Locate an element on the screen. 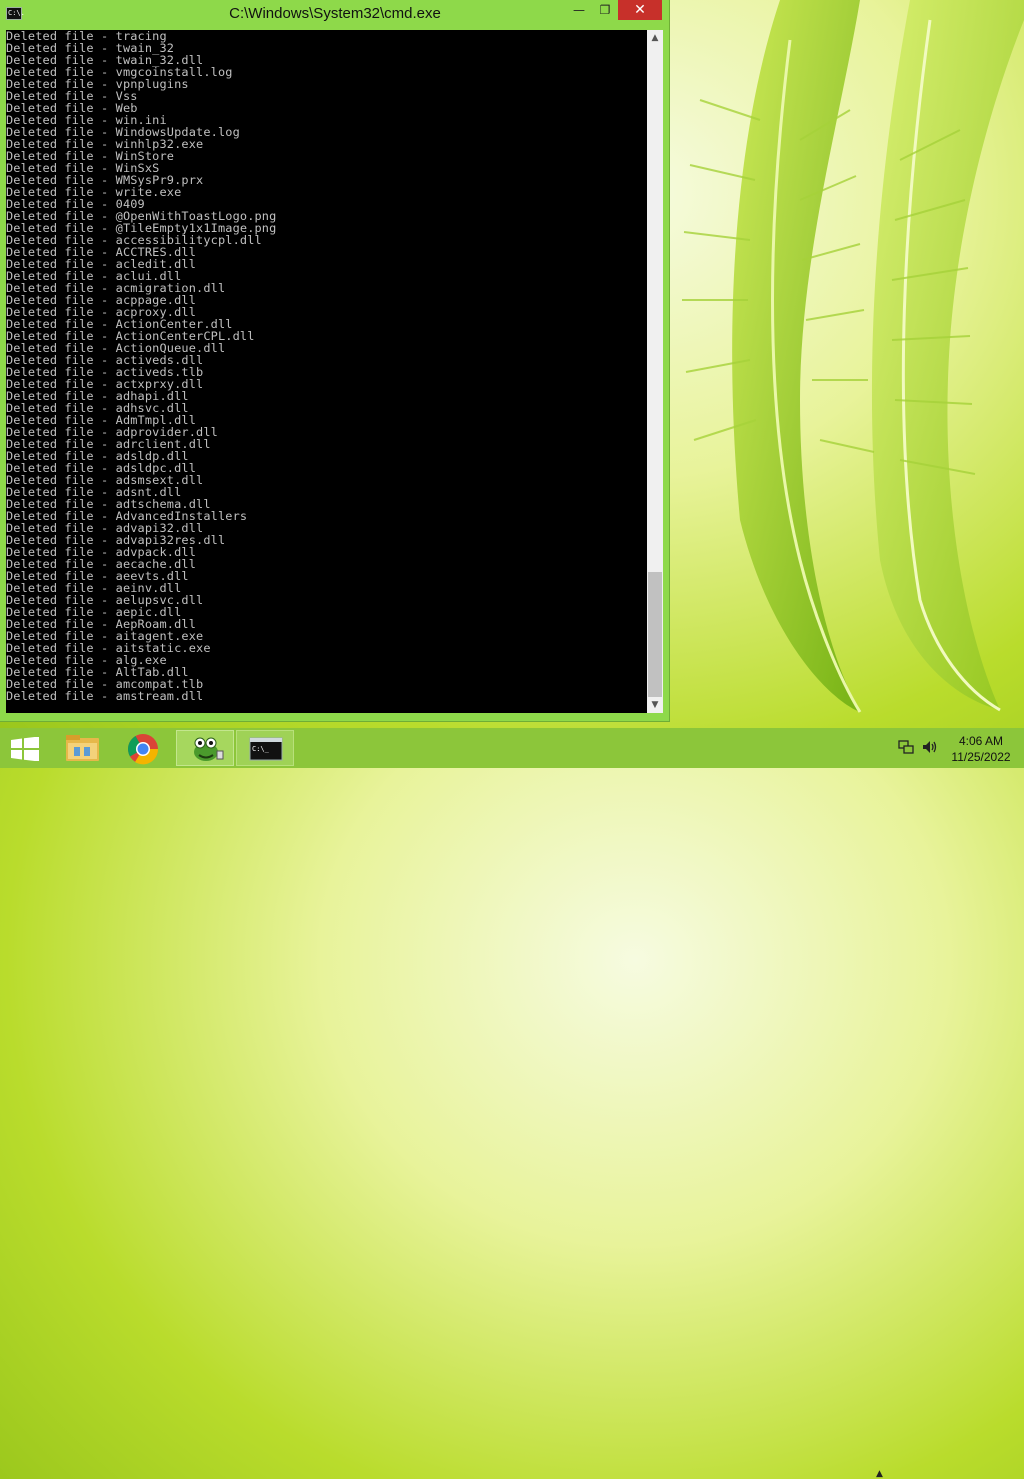  taskbar-item-mascot-app is located at coordinates (205, 748).